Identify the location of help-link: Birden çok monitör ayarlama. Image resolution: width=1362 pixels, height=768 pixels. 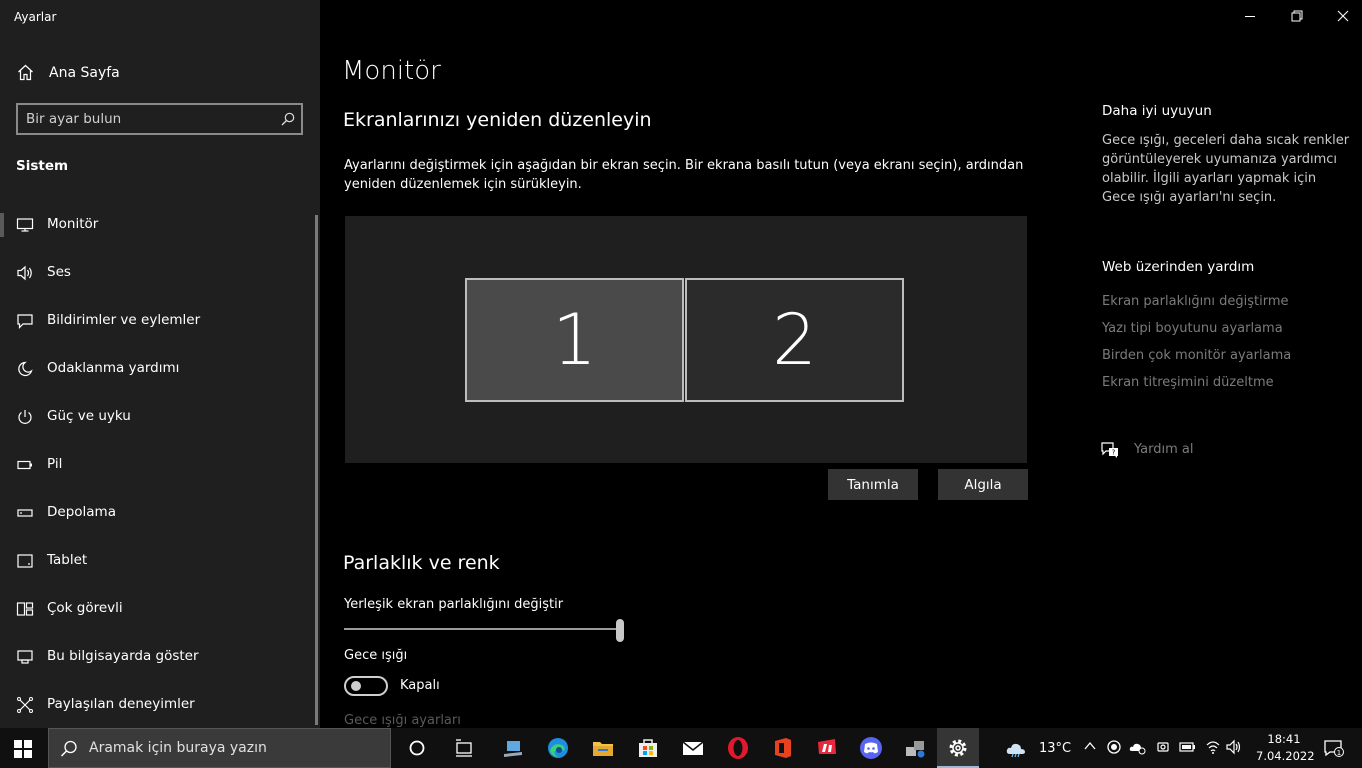
(1196, 355).